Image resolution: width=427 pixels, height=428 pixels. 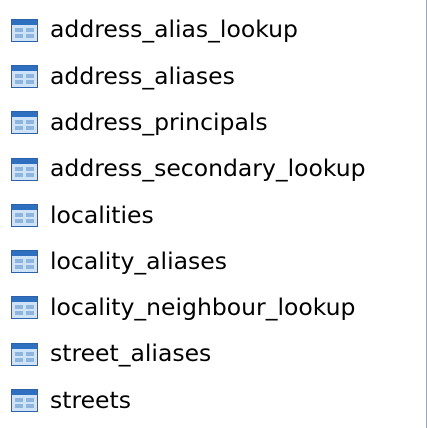 I want to click on list-item-label: streets, so click(x=90, y=399).